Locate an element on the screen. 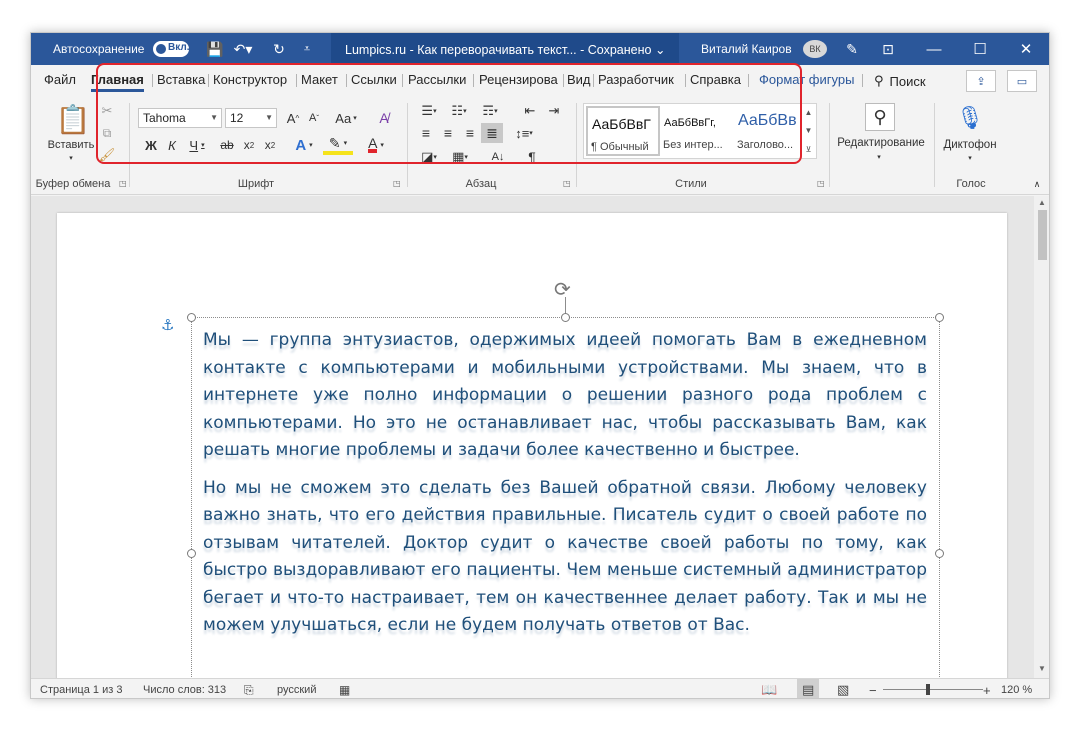 This screenshot has width=1080, height=731. print-layout-icon: ▤ is located at coordinates (808, 688).